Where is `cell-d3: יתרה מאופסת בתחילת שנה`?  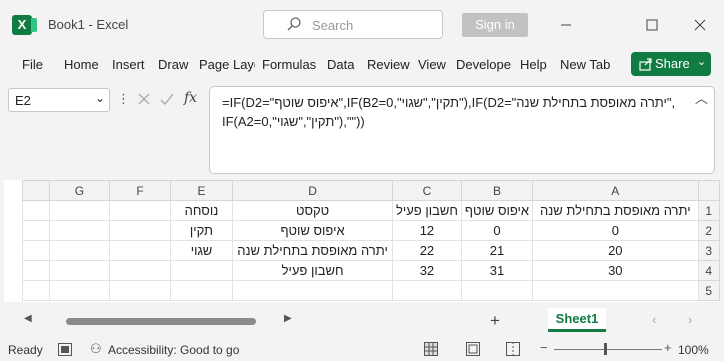
cell-d3: יתרה מאופסת בתחילת שנה is located at coordinates (312, 250).